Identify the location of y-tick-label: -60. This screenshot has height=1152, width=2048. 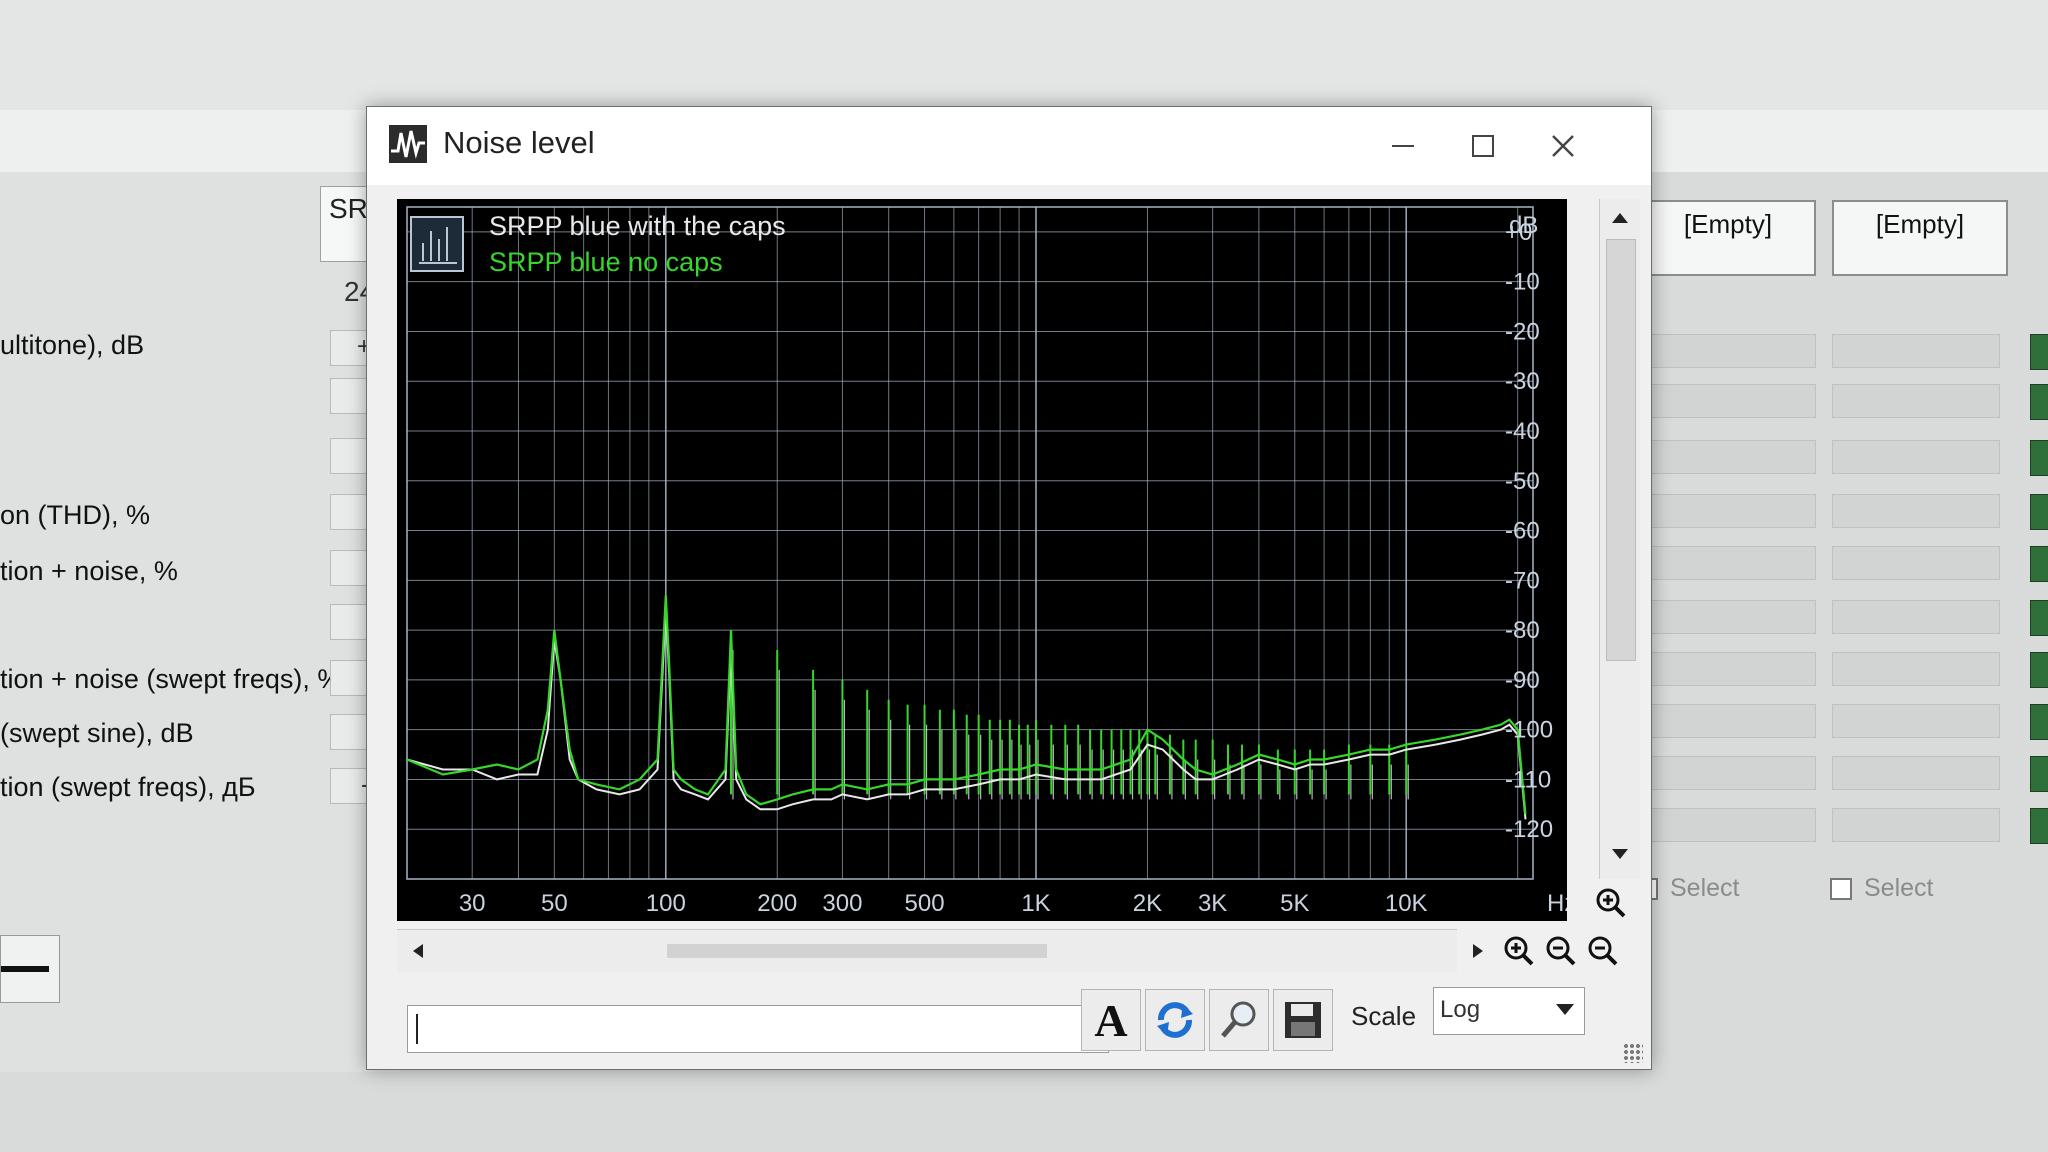
(1522, 531).